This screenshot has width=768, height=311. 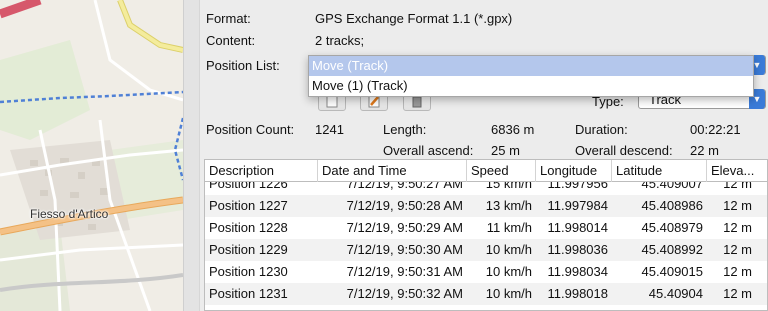 I want to click on position-list-popup: Move (Track) Move (1) (Track), so click(x=531, y=76).